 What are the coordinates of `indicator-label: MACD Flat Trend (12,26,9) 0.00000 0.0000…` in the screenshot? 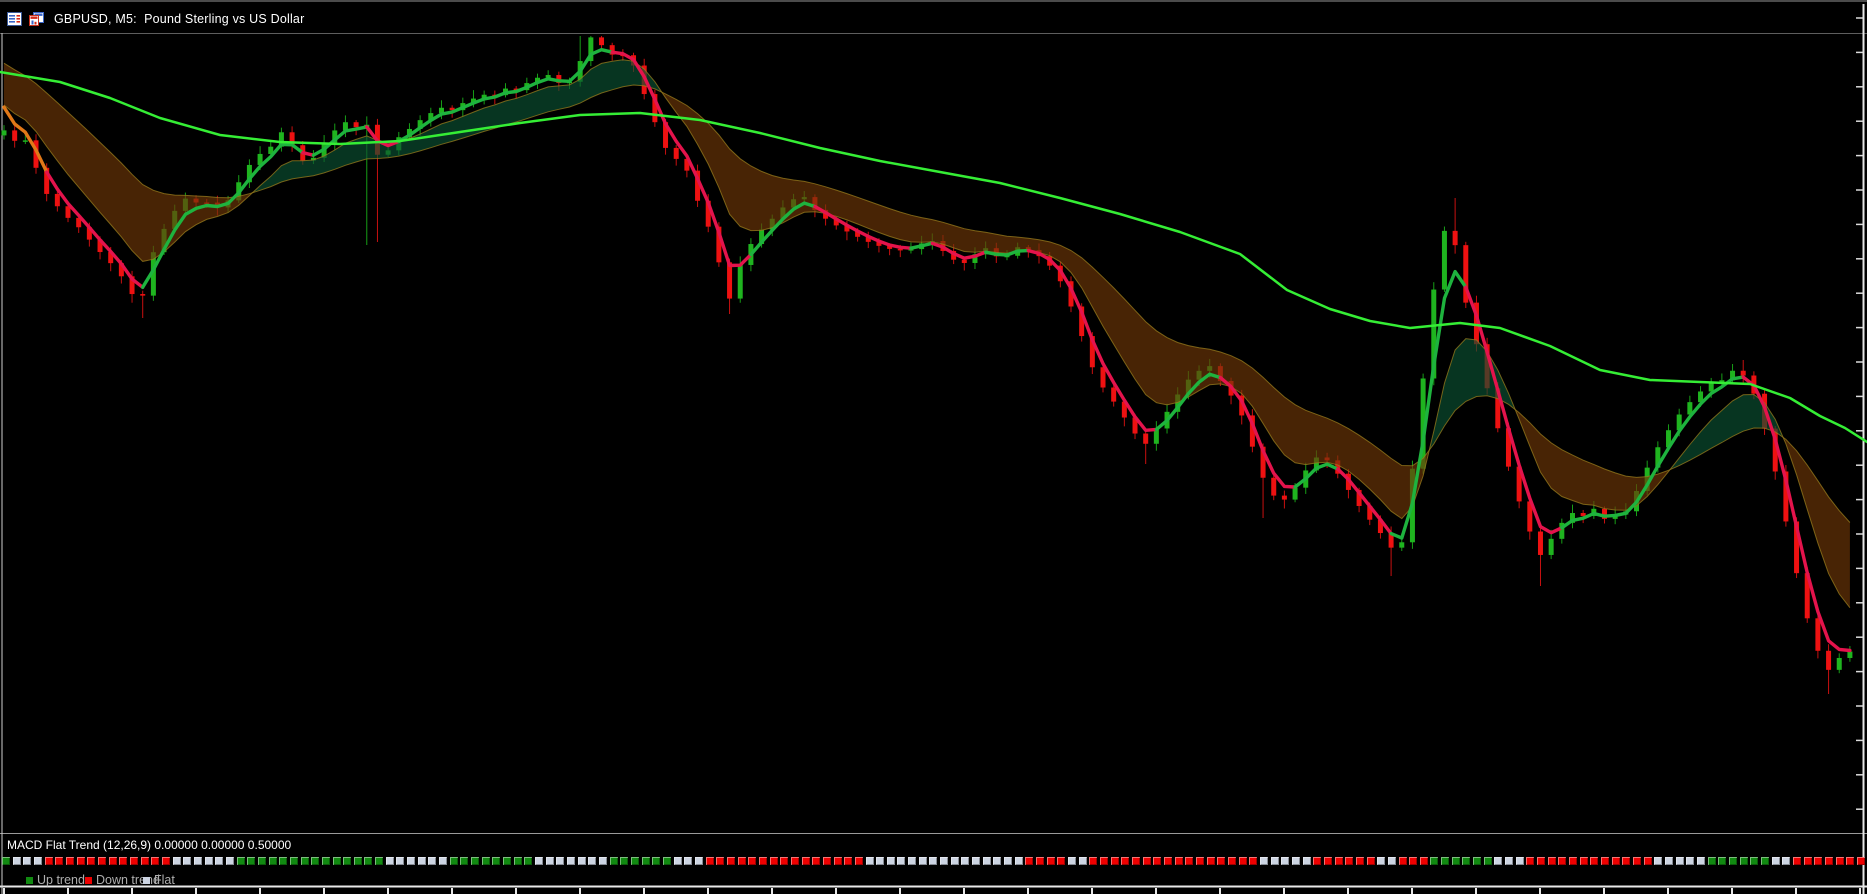 It's located at (149, 845).